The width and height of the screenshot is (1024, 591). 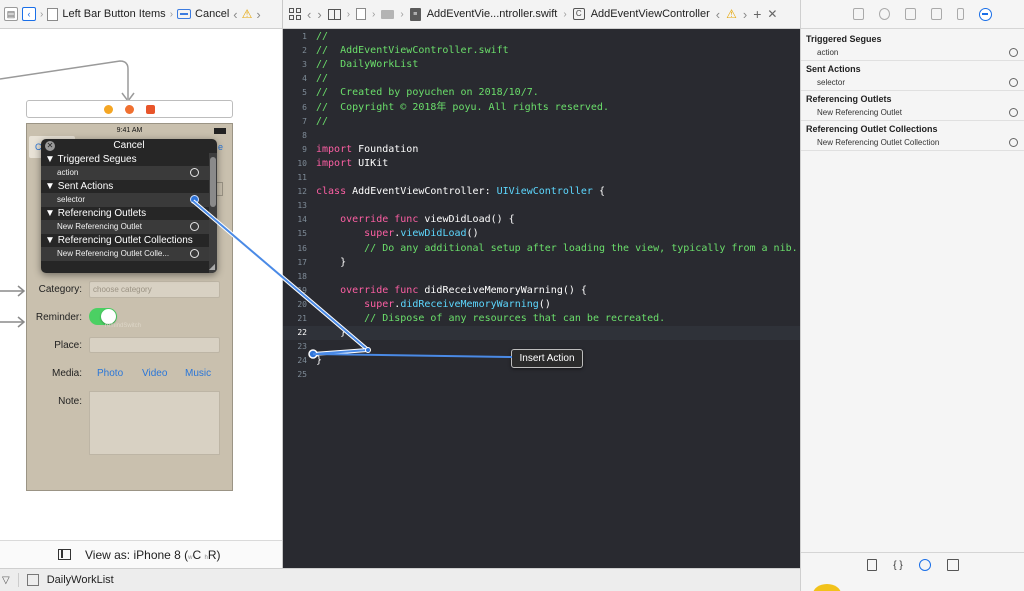 What do you see at coordinates (912, 113) in the screenshot?
I see `inspector-row-new-referencing-outlet: New Referencing Outlet` at bounding box center [912, 113].